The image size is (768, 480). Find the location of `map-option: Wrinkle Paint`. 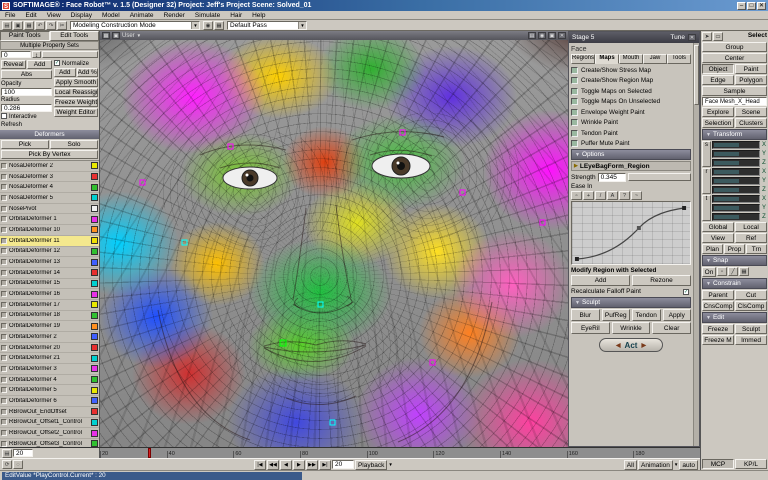

map-option: Wrinkle Paint is located at coordinates (631, 123).